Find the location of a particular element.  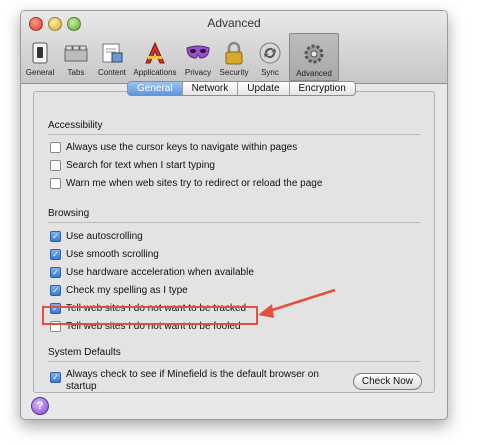

annotation-arrow is located at coordinates (297, 303).